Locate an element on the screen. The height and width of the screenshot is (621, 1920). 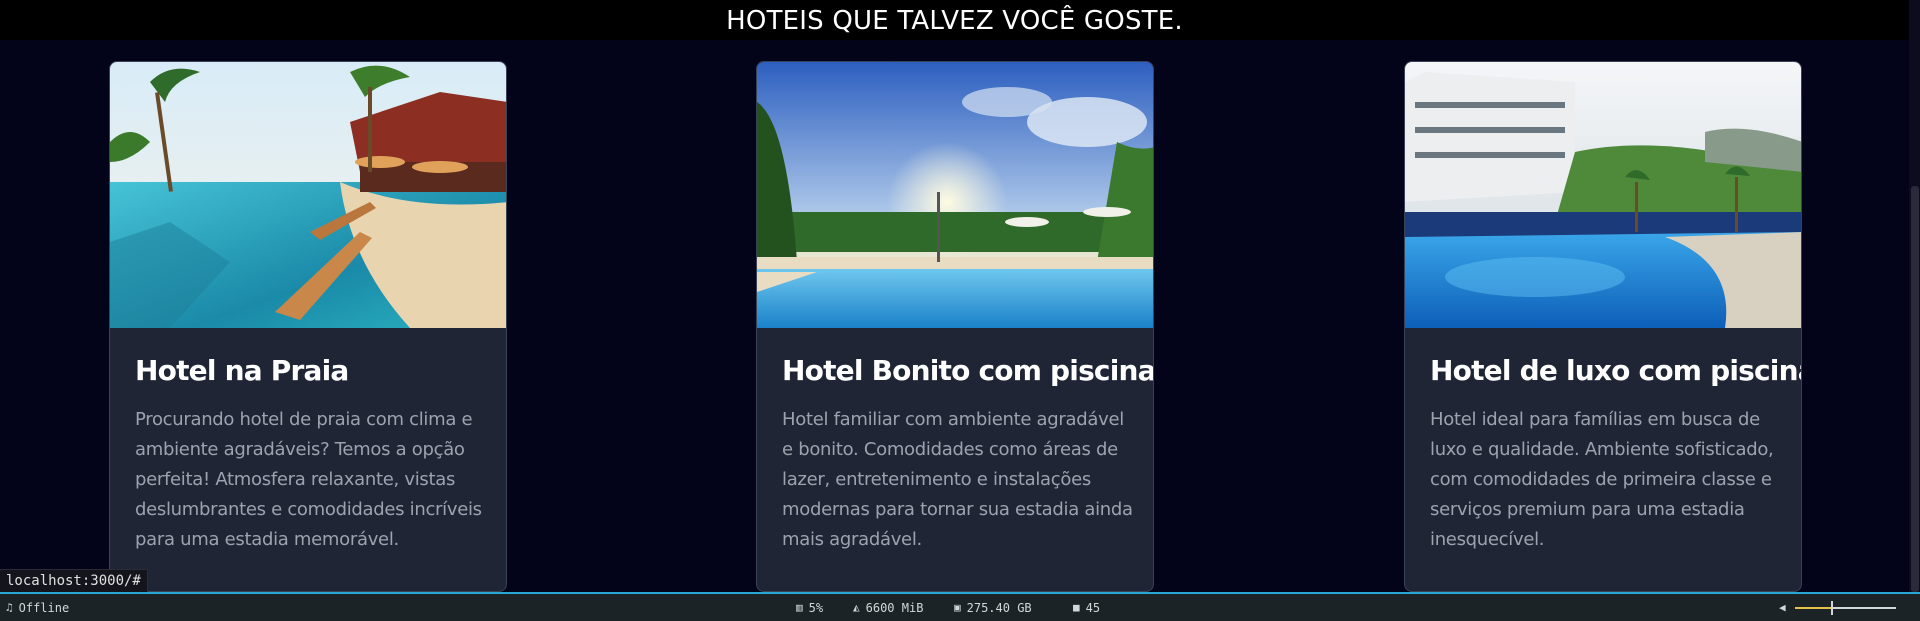
disk-usage-text: 275.40 GB is located at coordinates (999, 607).